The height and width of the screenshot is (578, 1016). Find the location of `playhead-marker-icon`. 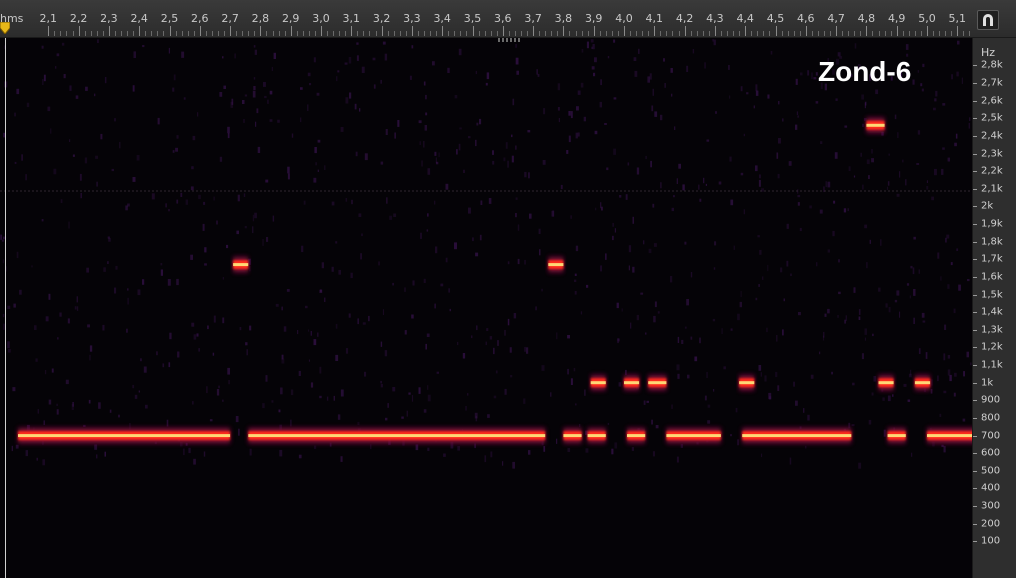

playhead-marker-icon is located at coordinates (5, 28).